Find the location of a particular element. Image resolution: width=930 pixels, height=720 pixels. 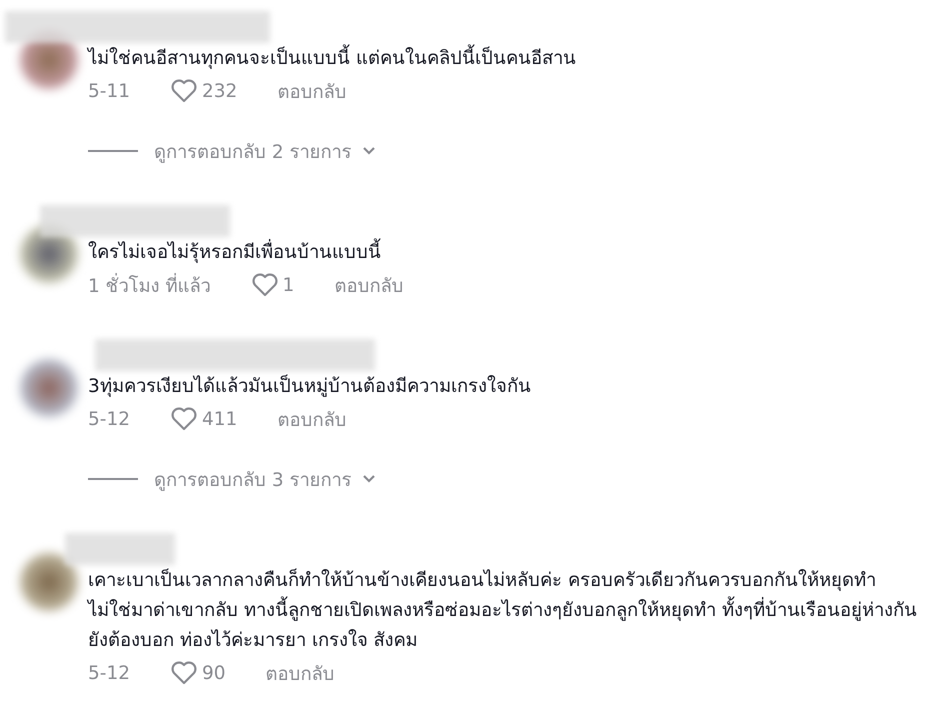

like-count: 232 is located at coordinates (220, 91).